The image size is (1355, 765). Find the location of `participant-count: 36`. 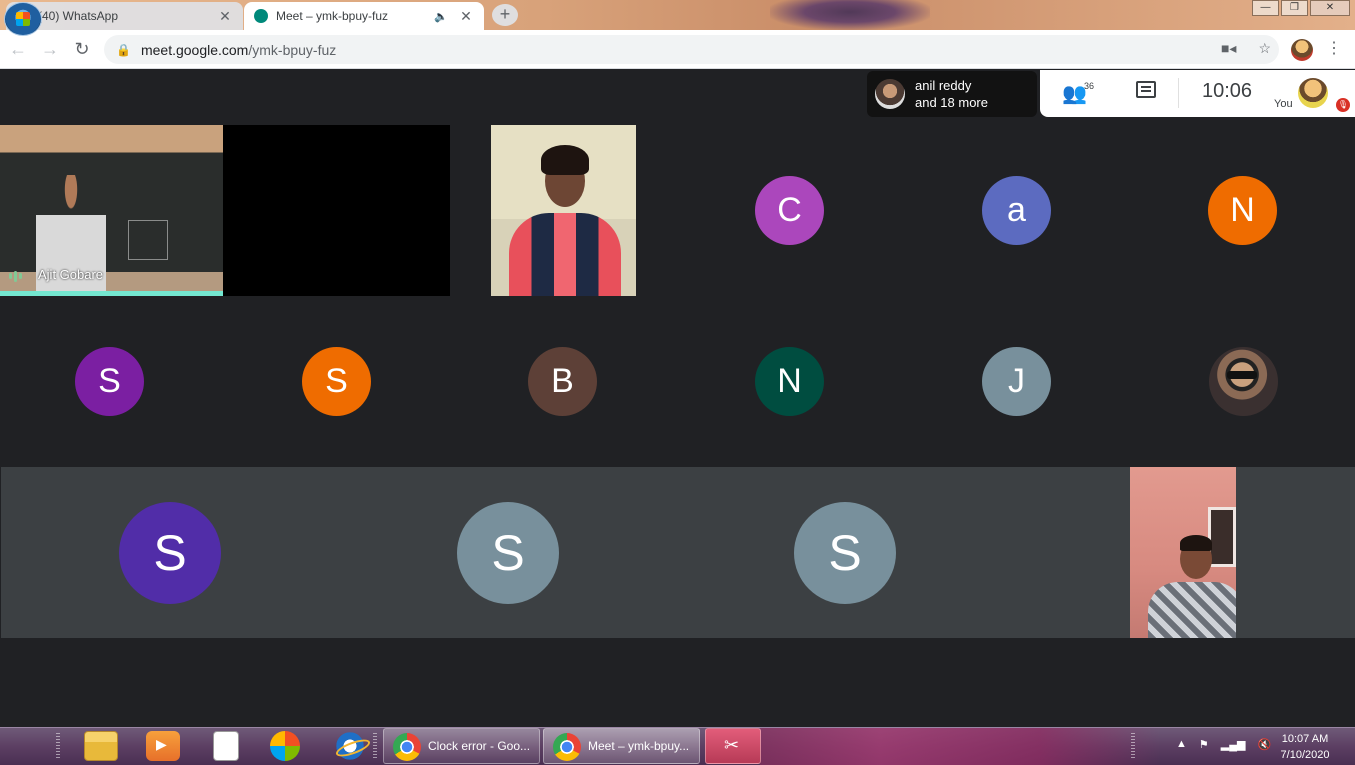

participant-count: 36 is located at coordinates (1089, 86).